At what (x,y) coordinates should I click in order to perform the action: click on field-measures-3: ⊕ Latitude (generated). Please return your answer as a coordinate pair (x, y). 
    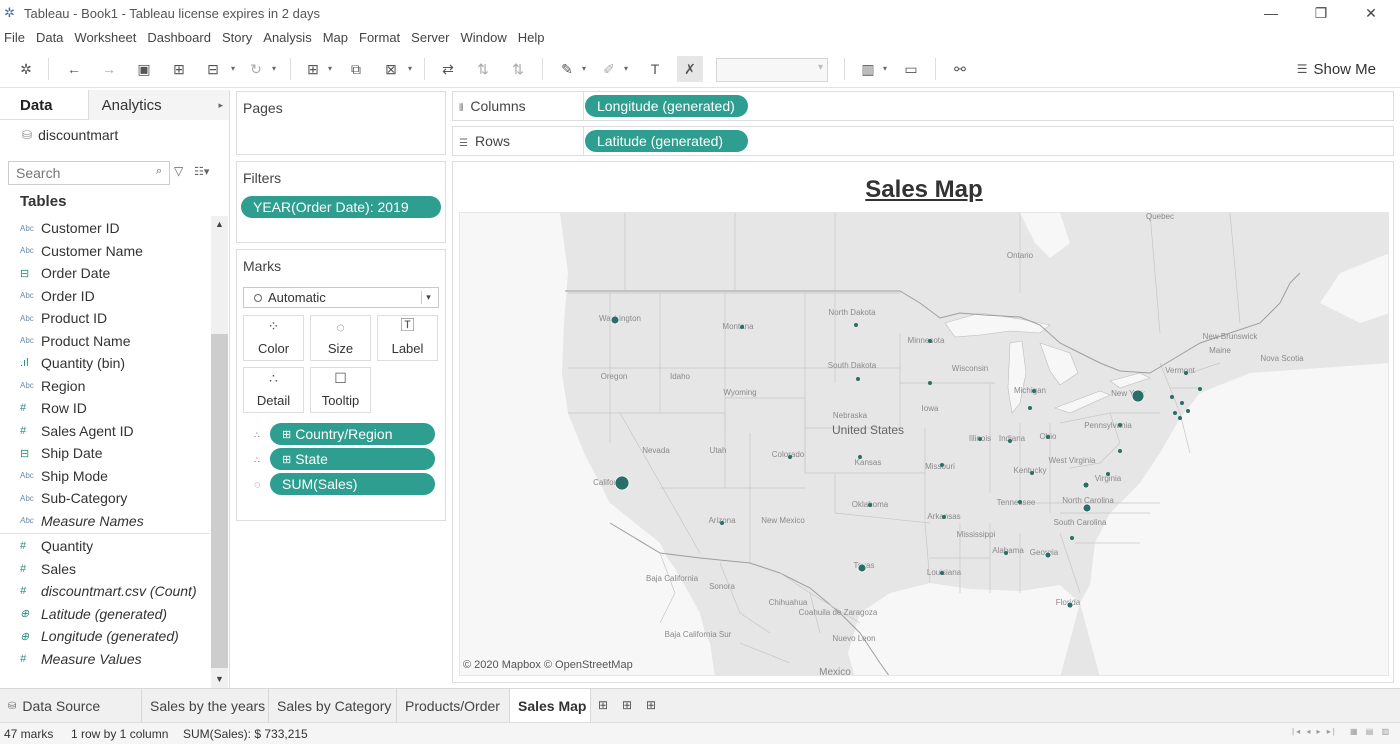
    Looking at the image, I should click on (105, 614).